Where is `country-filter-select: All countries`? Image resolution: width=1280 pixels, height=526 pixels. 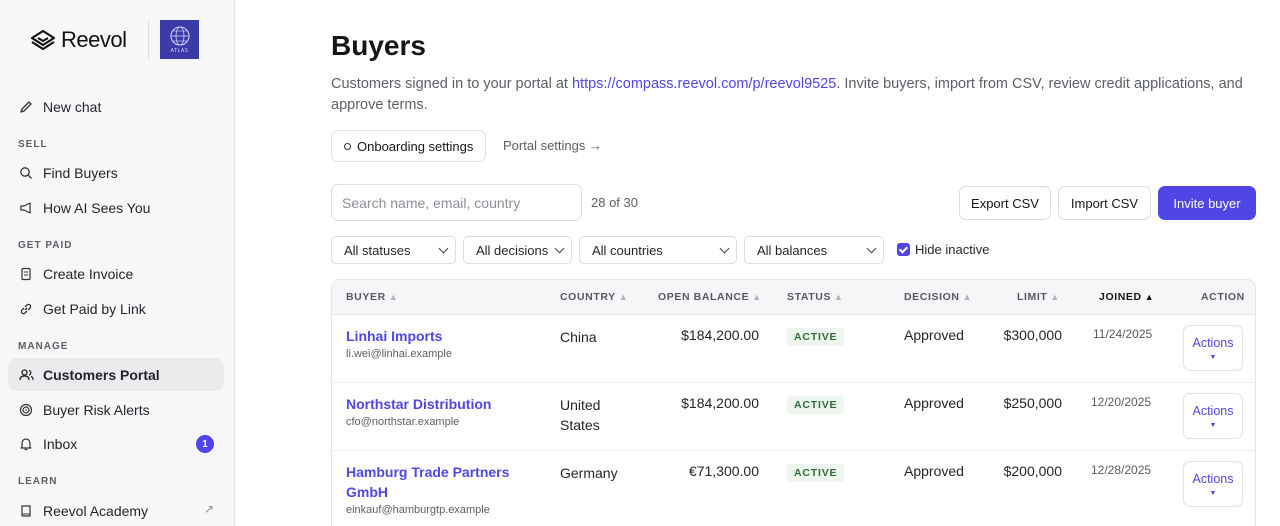 country-filter-select: All countries is located at coordinates (658, 250).